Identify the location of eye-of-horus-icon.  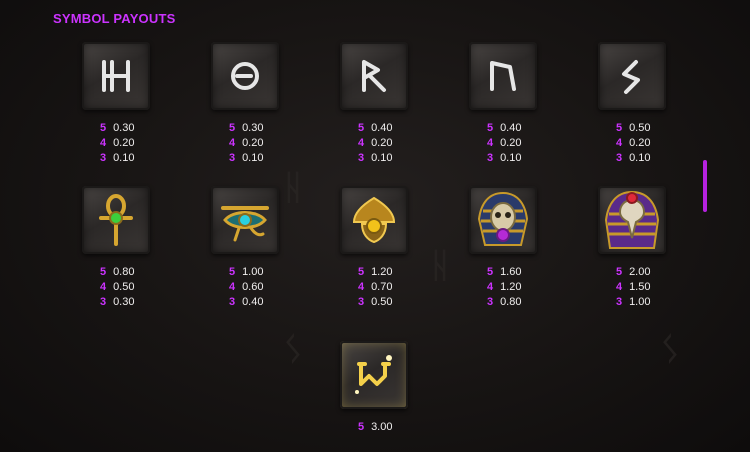
(245, 220).